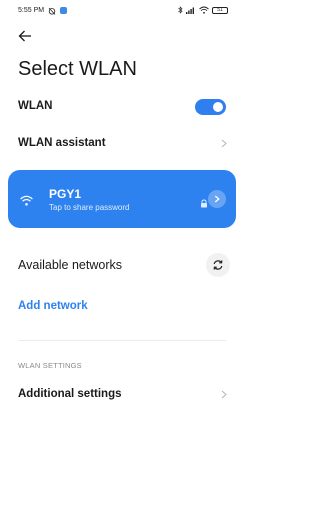 The image size is (320, 528). What do you see at coordinates (180, 10) in the screenshot?
I see `bluetooth-icon` at bounding box center [180, 10].